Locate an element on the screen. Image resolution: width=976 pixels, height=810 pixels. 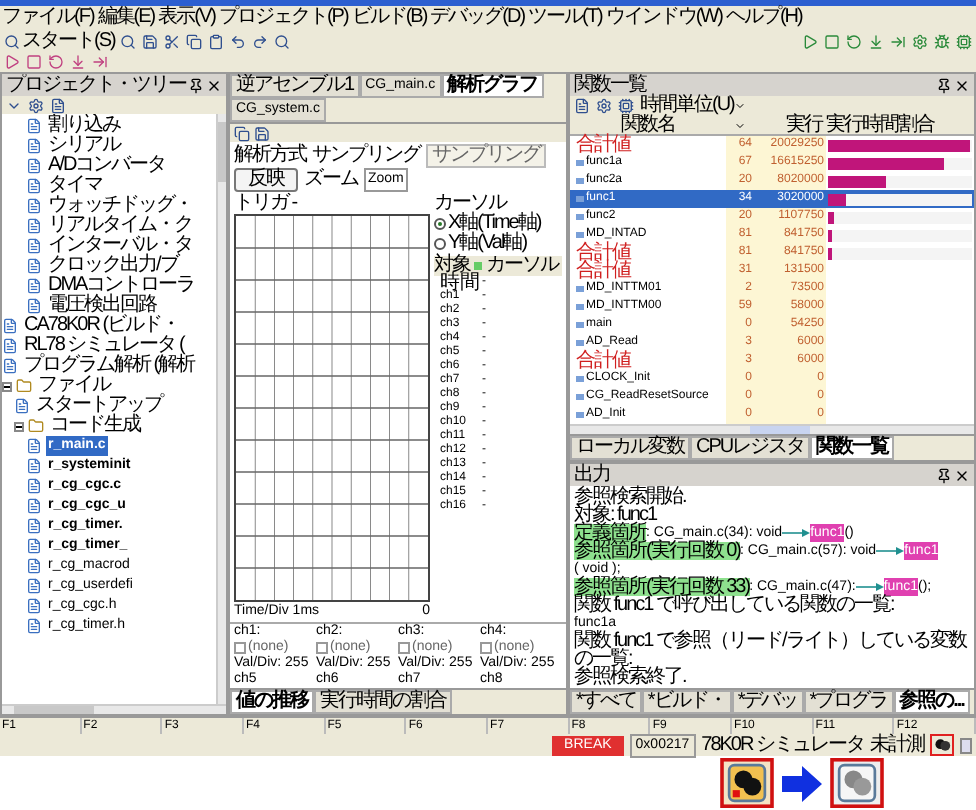
tree-item: シリアル is located at coordinates (84, 146).